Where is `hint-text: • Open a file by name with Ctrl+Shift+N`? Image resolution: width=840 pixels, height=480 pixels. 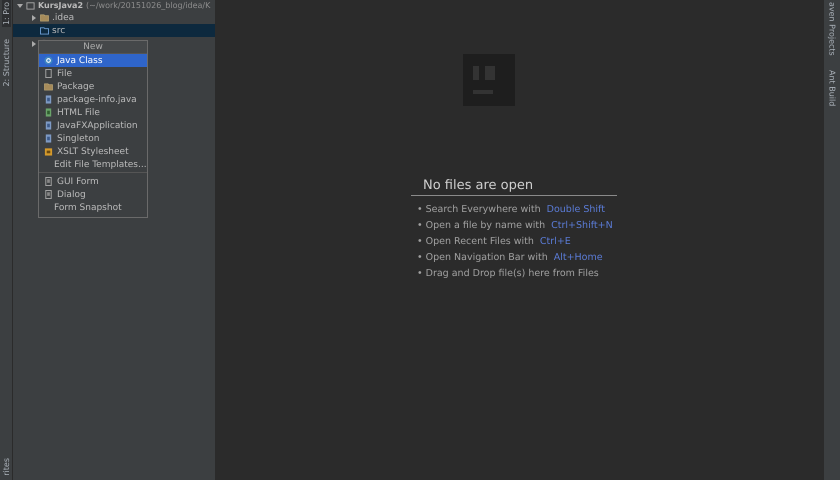 hint-text: • Open a file by name with Ctrl+Shift+N is located at coordinates (515, 225).